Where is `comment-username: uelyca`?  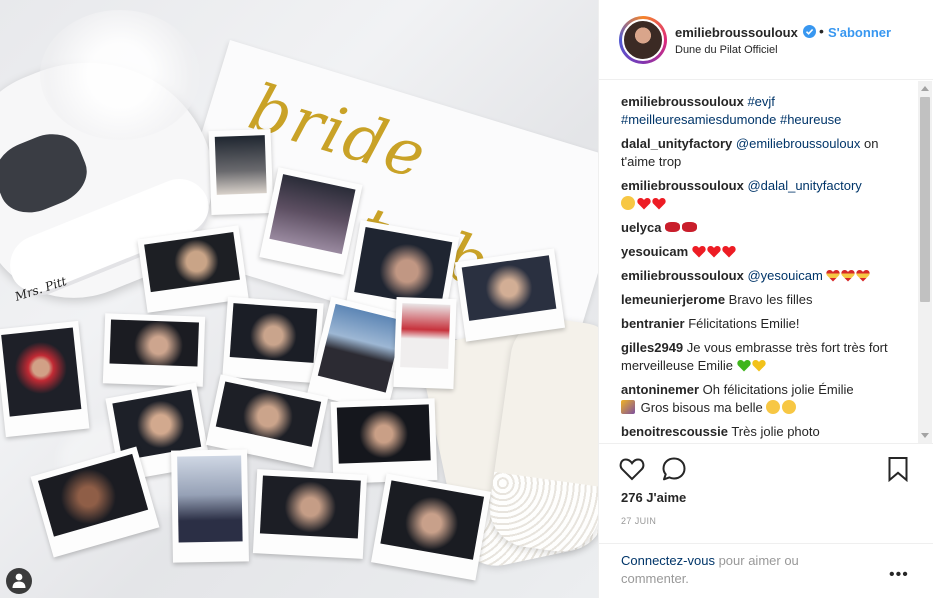 comment-username: uelyca is located at coordinates (641, 227).